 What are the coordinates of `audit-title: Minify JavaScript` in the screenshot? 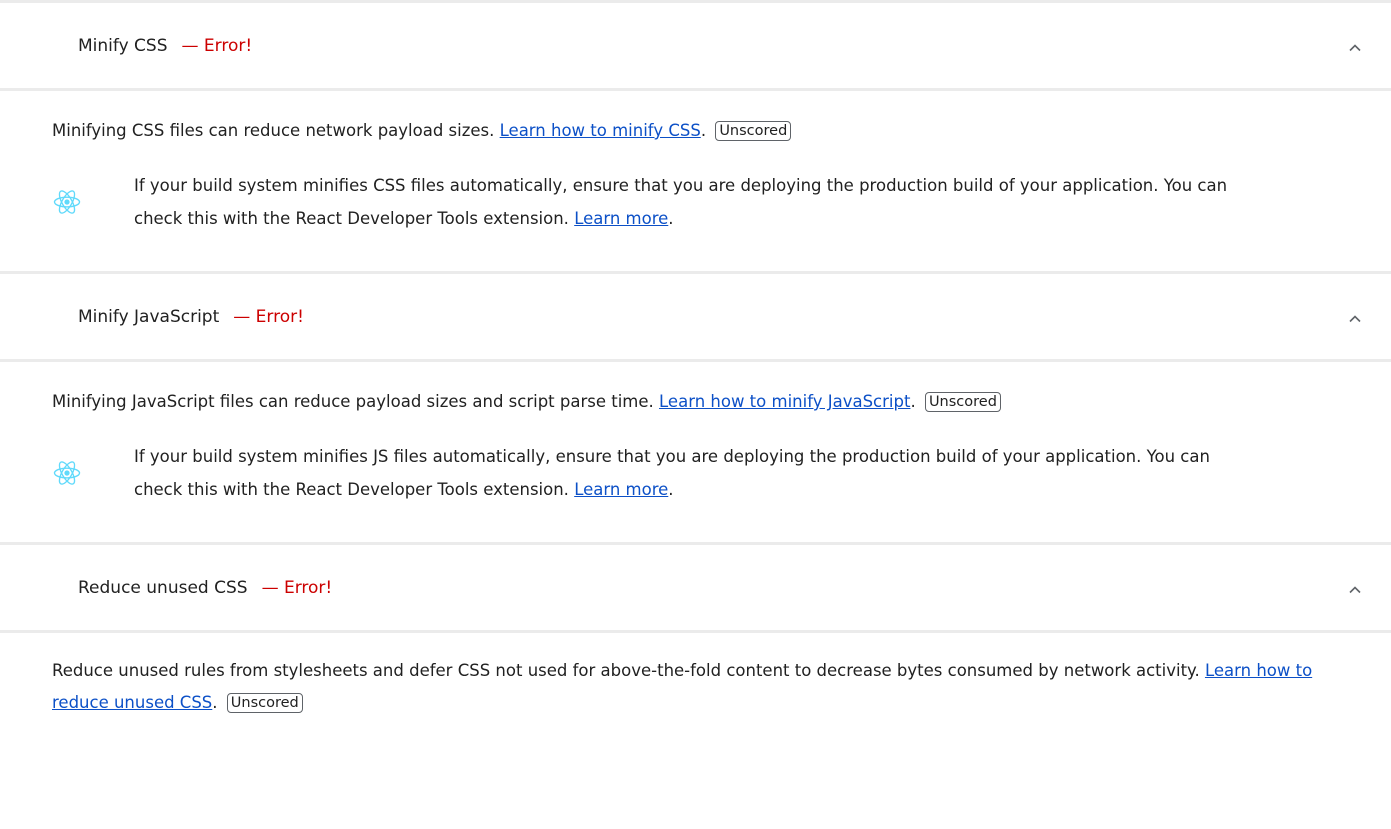 It's located at (149, 316).